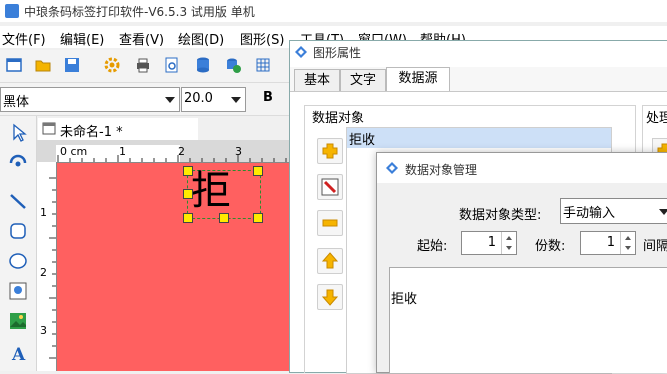  I want to click on copies-stepper: 1, so click(608, 243).